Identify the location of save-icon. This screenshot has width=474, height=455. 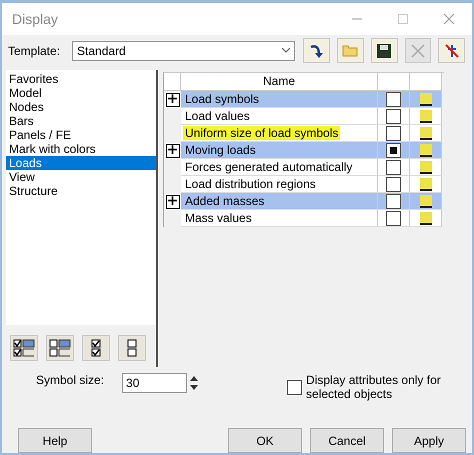
(384, 51).